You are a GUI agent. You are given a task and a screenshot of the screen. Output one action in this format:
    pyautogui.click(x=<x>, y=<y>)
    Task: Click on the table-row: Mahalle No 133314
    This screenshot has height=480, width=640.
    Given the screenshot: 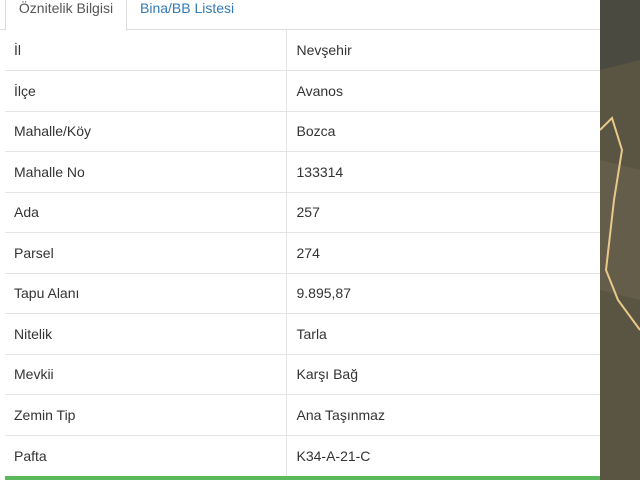 What is the action you would take?
    pyautogui.click(x=302, y=171)
    